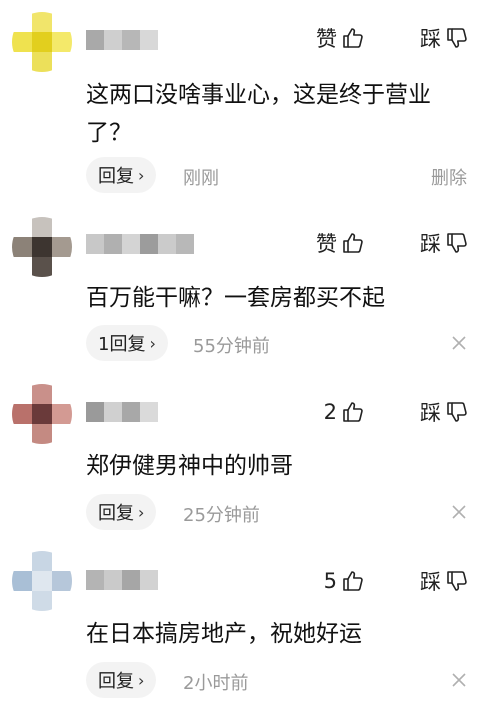  What do you see at coordinates (216, 683) in the screenshot?
I see `comment-time: 2小时前` at bounding box center [216, 683].